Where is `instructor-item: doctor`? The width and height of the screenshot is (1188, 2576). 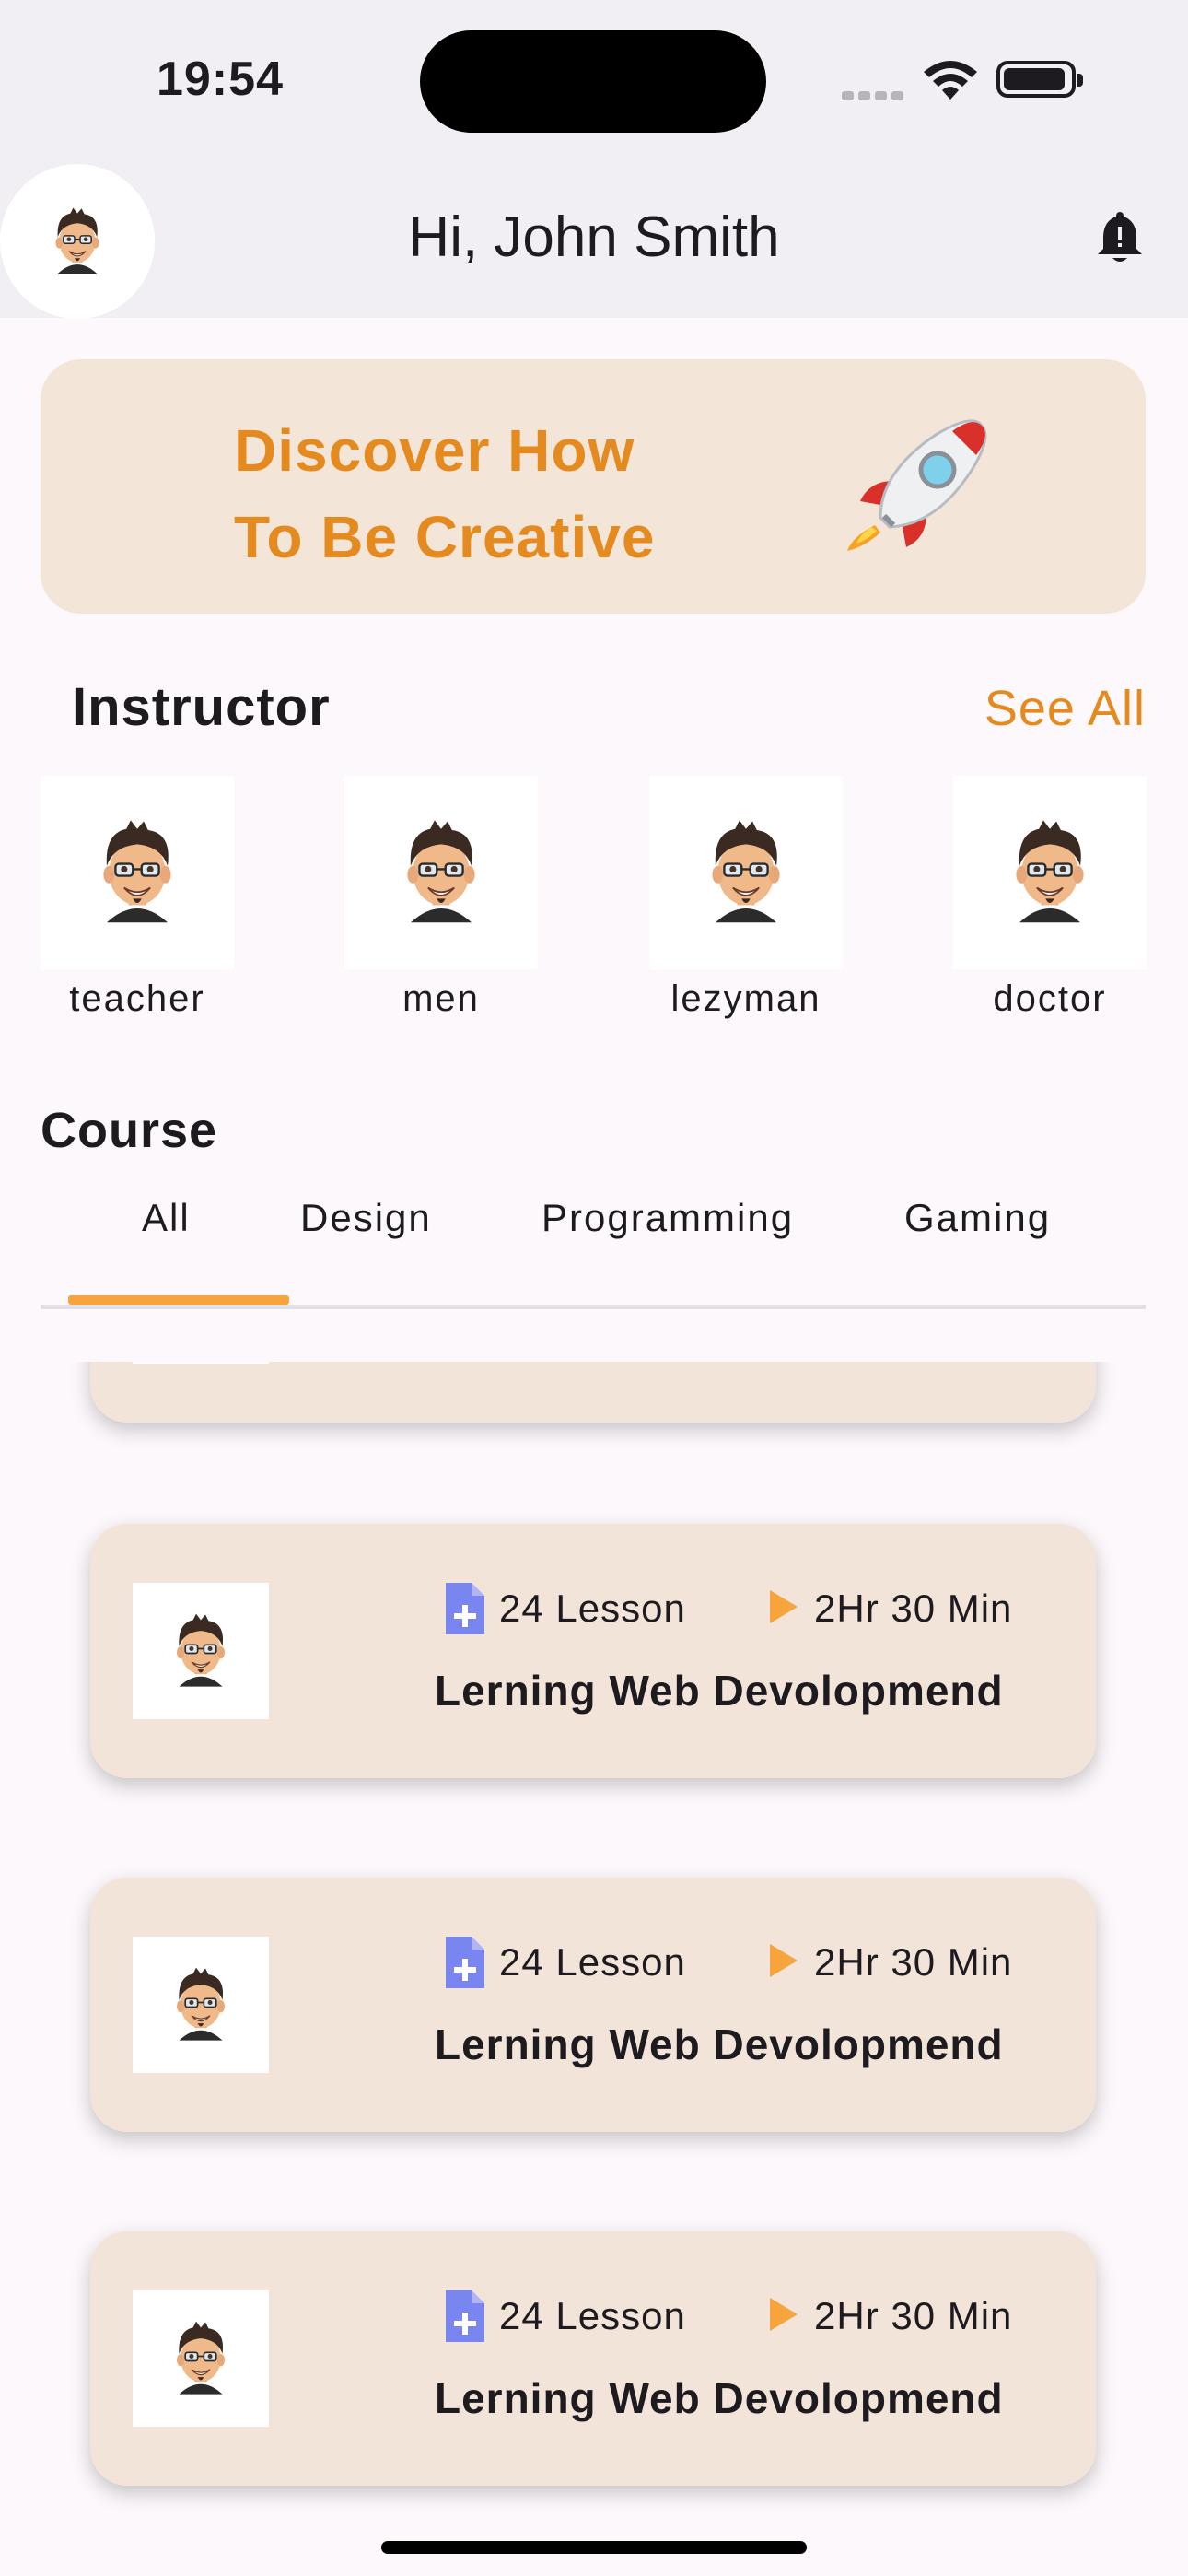
instructor-item: doctor is located at coordinates (1050, 898).